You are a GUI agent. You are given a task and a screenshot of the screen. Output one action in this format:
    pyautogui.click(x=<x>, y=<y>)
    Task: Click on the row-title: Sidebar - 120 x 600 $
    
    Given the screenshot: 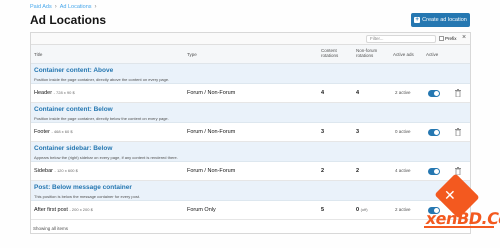 What is the action you would take?
    pyautogui.click(x=56, y=171)
    